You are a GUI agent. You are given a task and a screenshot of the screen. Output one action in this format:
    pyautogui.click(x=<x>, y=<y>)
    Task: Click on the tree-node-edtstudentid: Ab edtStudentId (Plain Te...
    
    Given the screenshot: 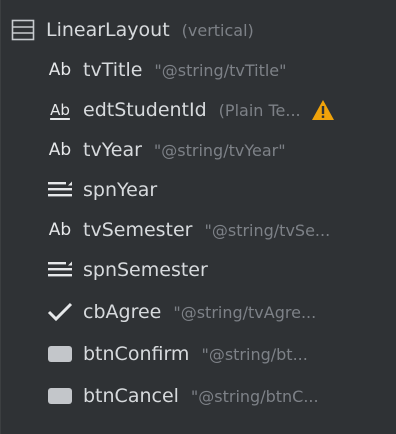 What is the action you would take?
    pyautogui.click(x=198, y=110)
    